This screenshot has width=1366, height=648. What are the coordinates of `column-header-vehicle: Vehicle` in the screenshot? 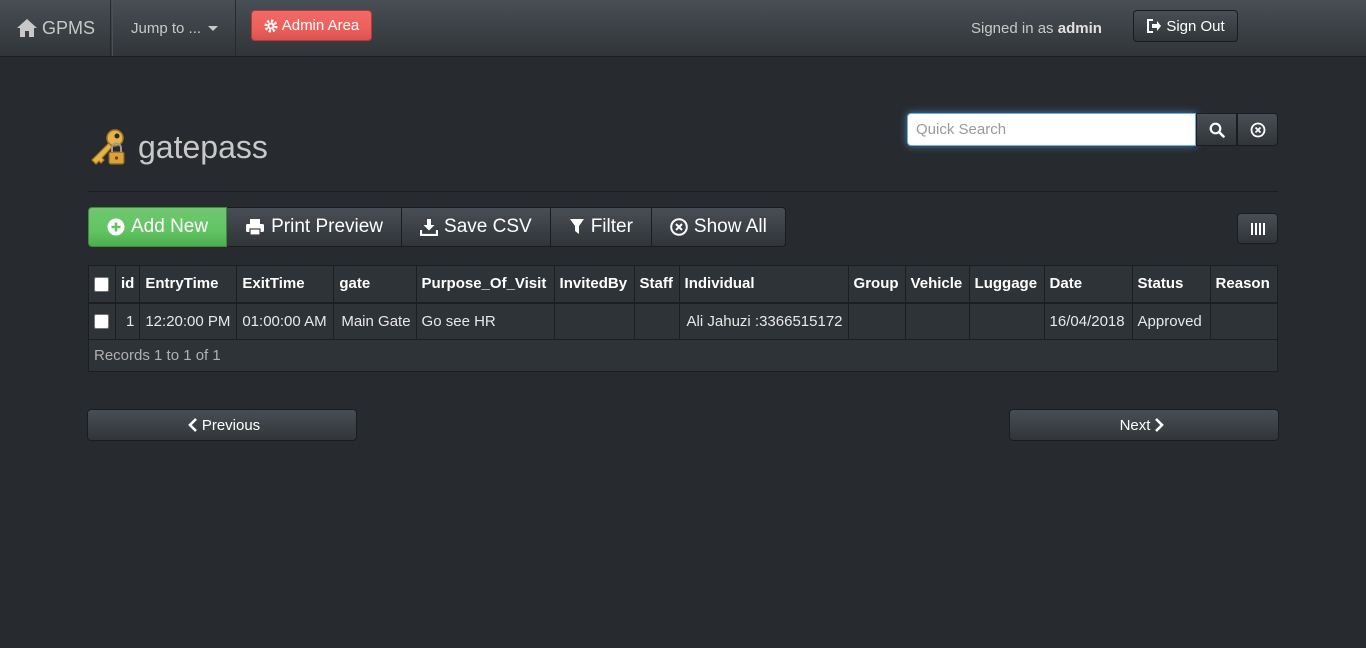 It's located at (937, 284).